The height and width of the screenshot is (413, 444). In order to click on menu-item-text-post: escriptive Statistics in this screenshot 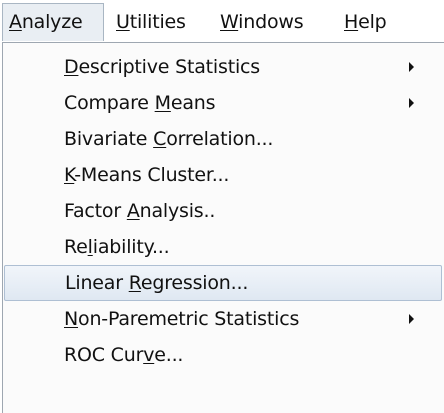, I will do `click(169, 67)`.